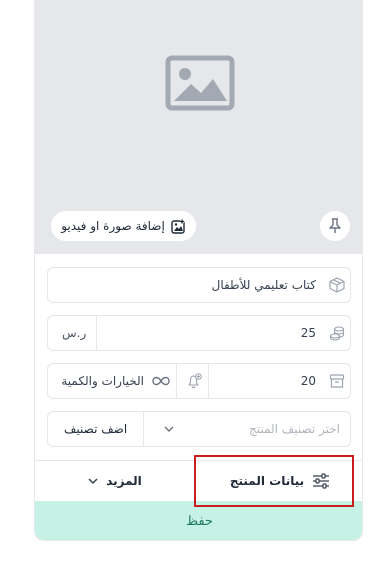 This screenshot has height=570, width=384. I want to click on add-image-icon, so click(178, 226).